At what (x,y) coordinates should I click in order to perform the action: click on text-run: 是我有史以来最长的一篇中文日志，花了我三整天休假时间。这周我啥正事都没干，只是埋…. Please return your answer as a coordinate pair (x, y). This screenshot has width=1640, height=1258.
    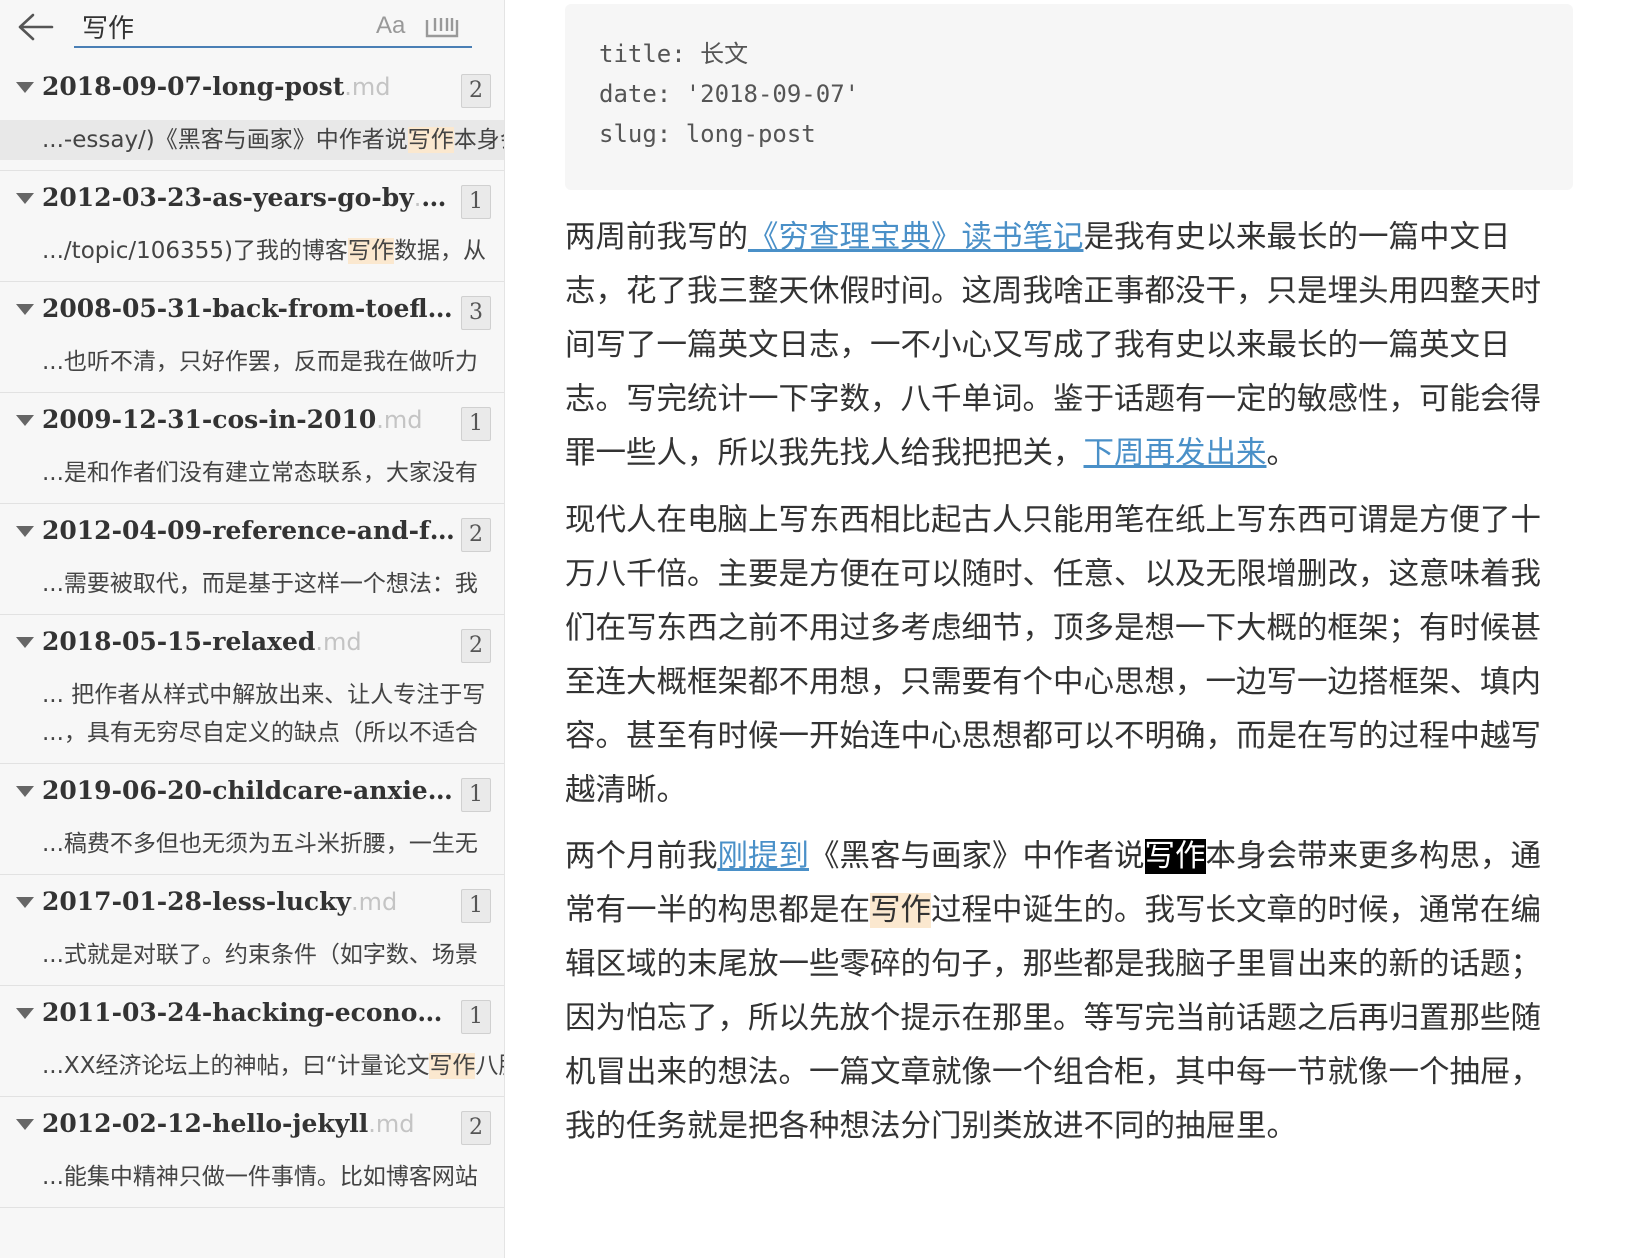
    Looking at the image, I should click on (1053, 345).